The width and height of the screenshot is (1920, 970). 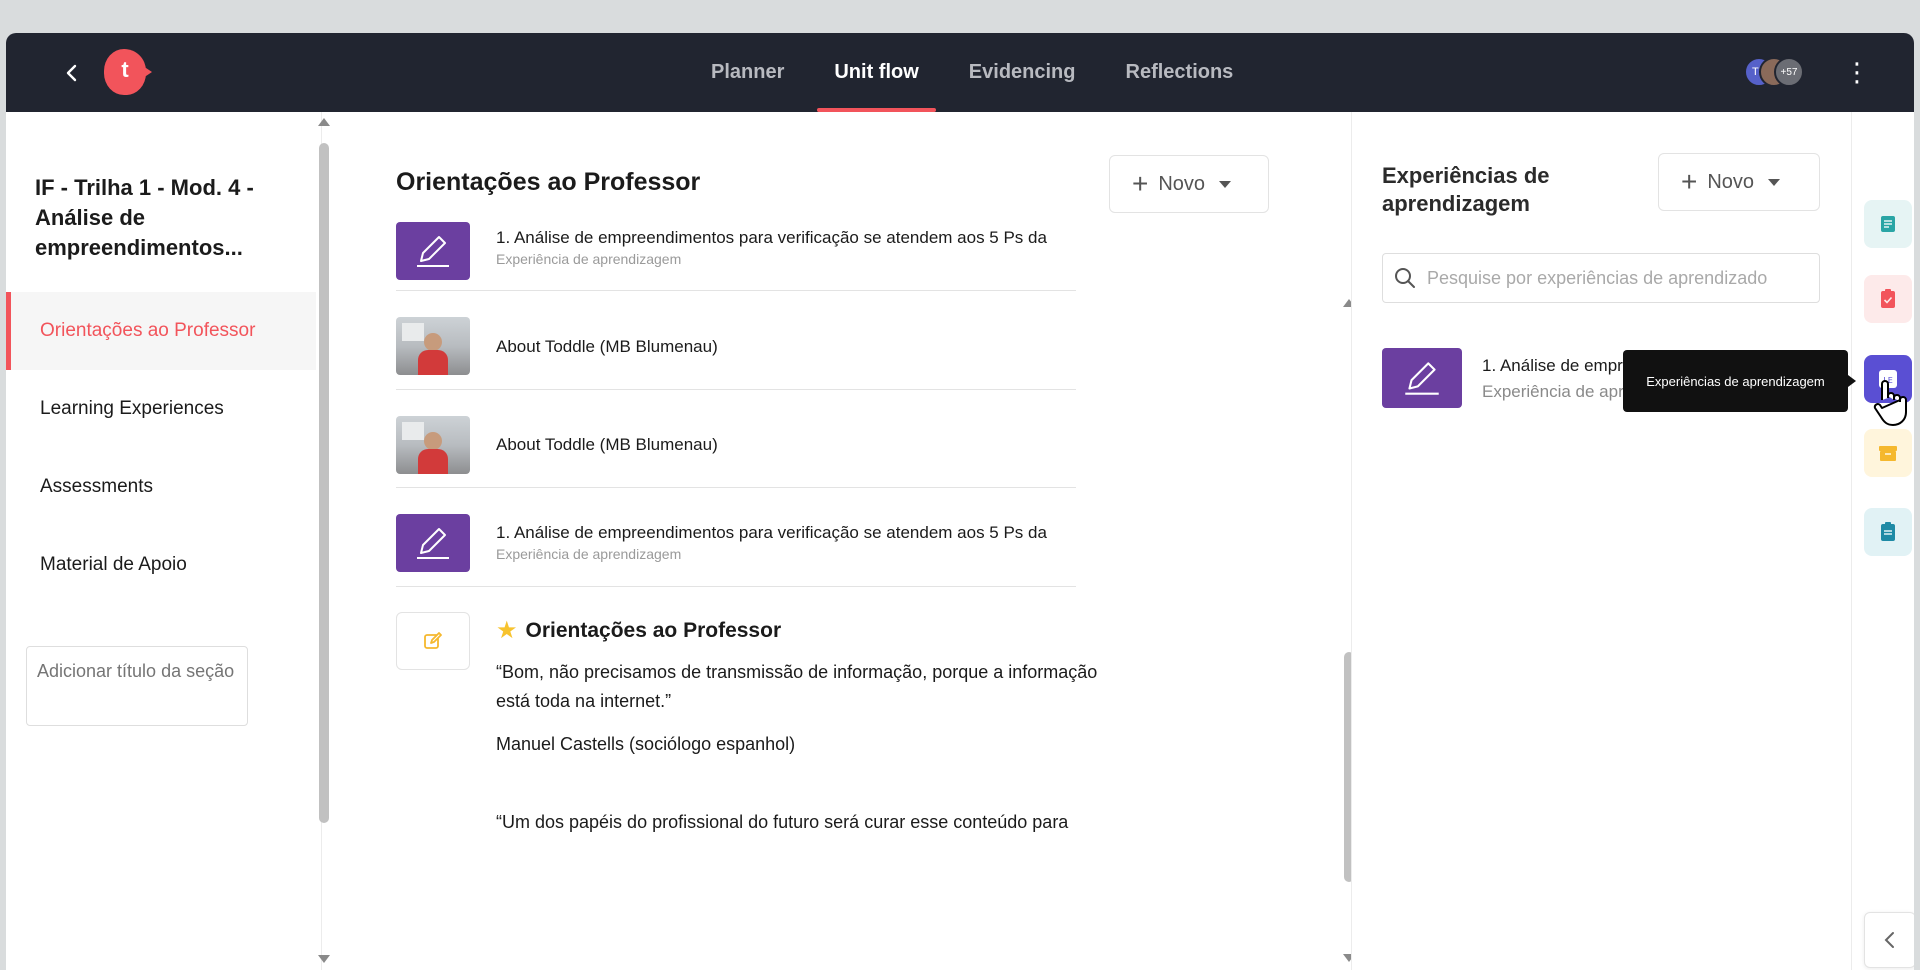 I want to click on search-box, so click(x=1601, y=278).